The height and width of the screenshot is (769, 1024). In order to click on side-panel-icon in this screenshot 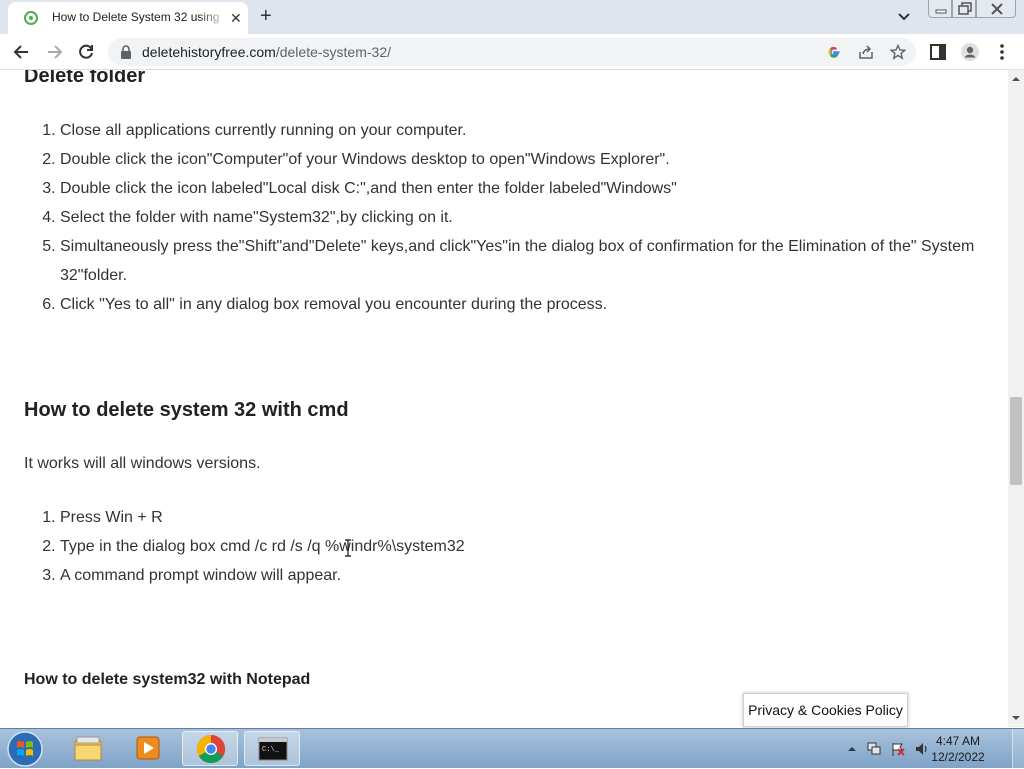, I will do `click(938, 52)`.